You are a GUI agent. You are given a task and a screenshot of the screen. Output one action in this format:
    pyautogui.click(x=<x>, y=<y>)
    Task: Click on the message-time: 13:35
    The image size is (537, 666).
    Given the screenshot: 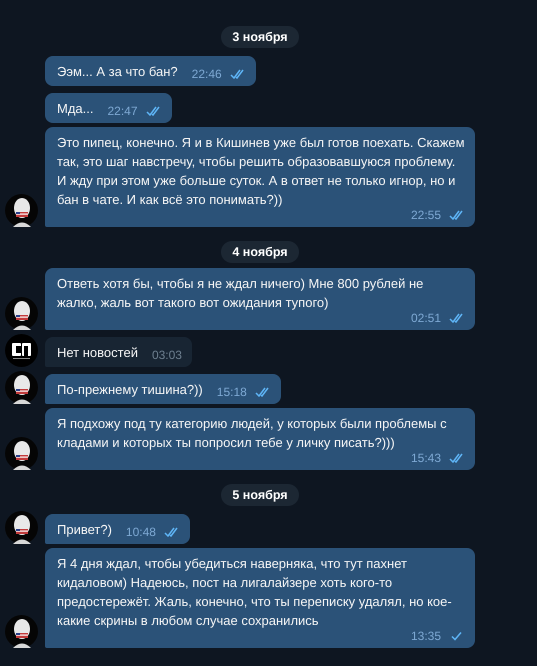 What is the action you would take?
    pyautogui.click(x=425, y=636)
    